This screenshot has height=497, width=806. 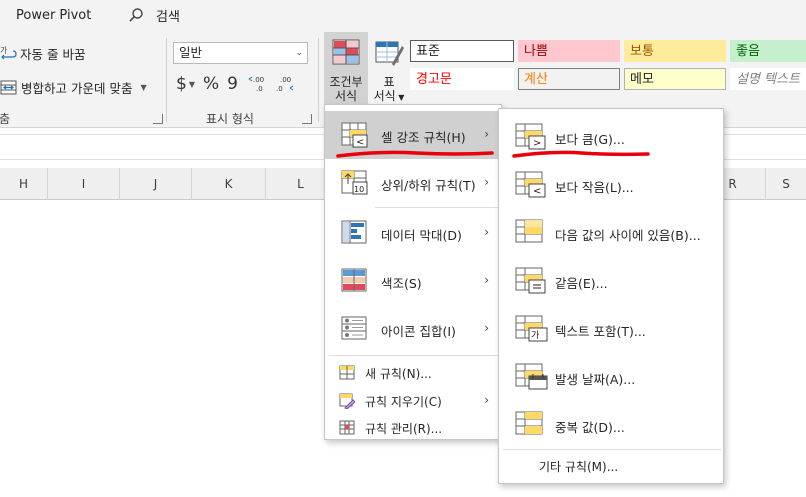 I want to click on data-bars-icon, so click(x=354, y=232).